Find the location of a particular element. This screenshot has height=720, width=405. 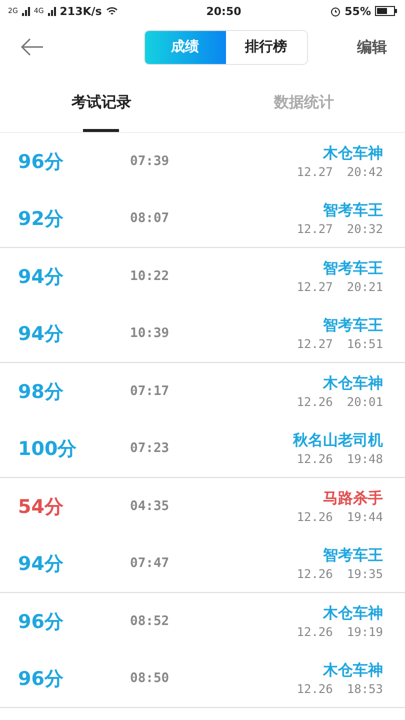

duration: 10:22 is located at coordinates (150, 276).